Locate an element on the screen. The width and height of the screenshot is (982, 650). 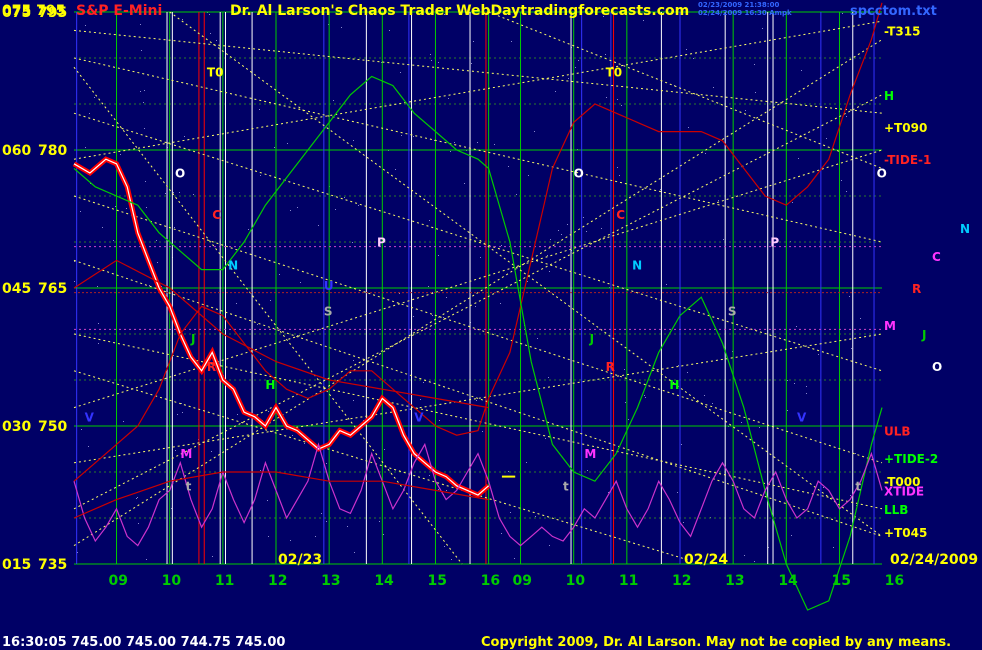
x-axis-hour-label: 11 is located at coordinates (628, 581).